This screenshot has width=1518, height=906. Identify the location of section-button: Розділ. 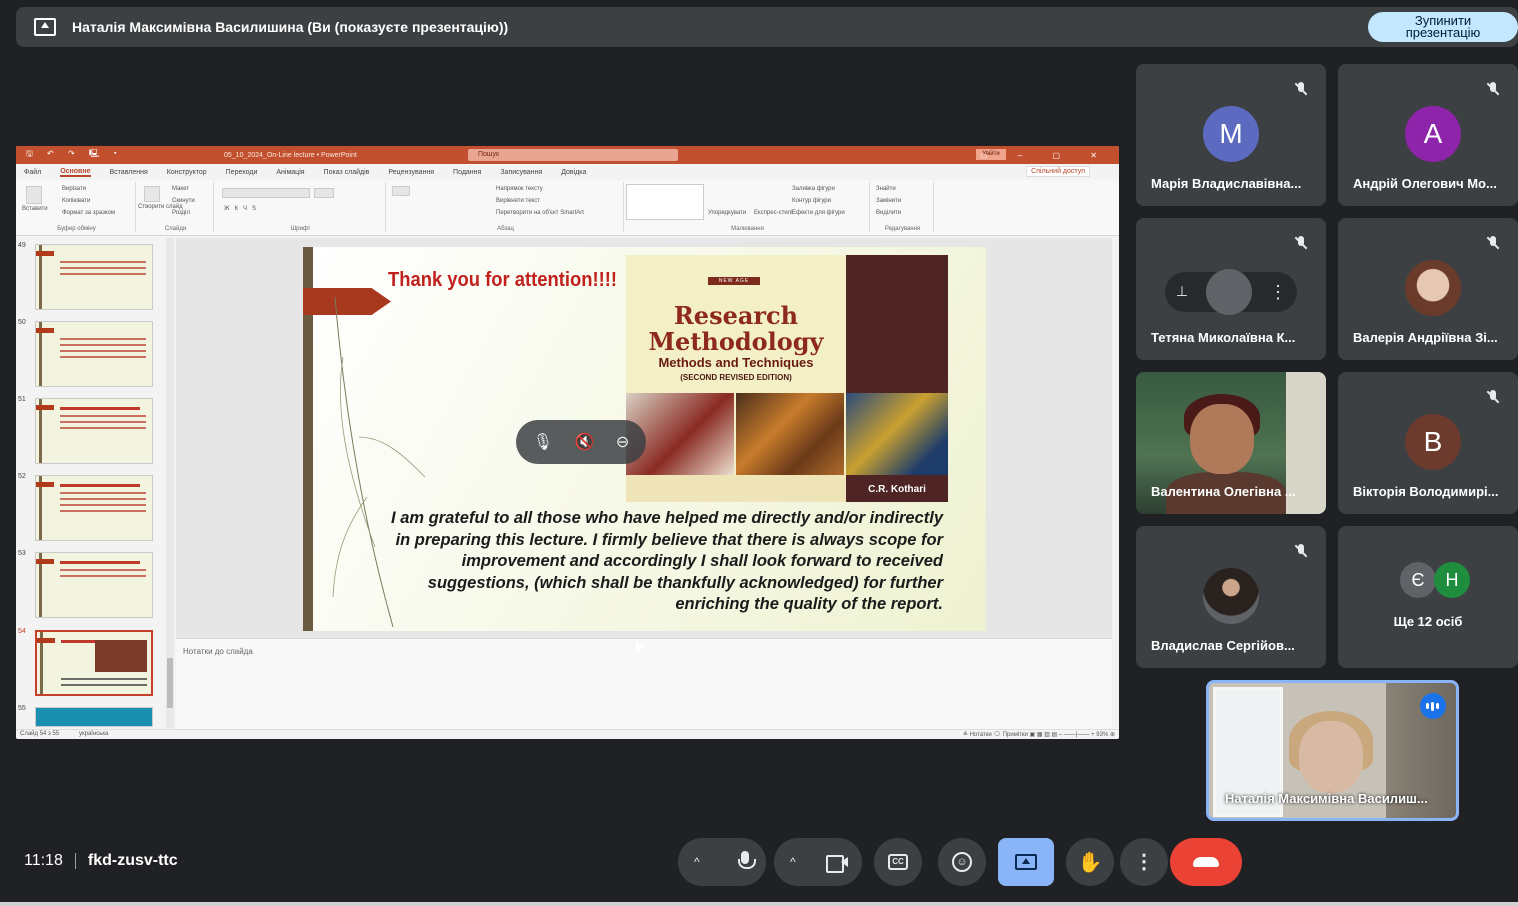
(181, 213).